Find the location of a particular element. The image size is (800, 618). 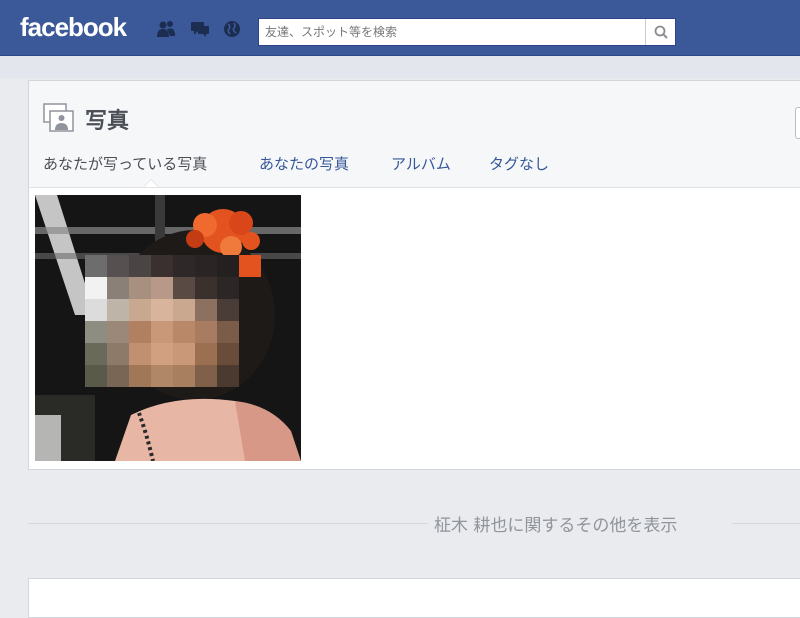

search-icon is located at coordinates (661, 32).